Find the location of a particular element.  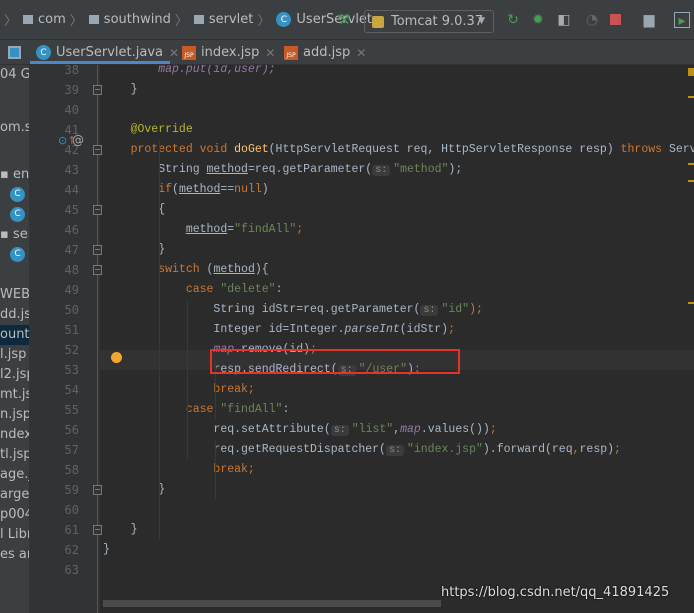

indent-guide is located at coordinates (215, 470).